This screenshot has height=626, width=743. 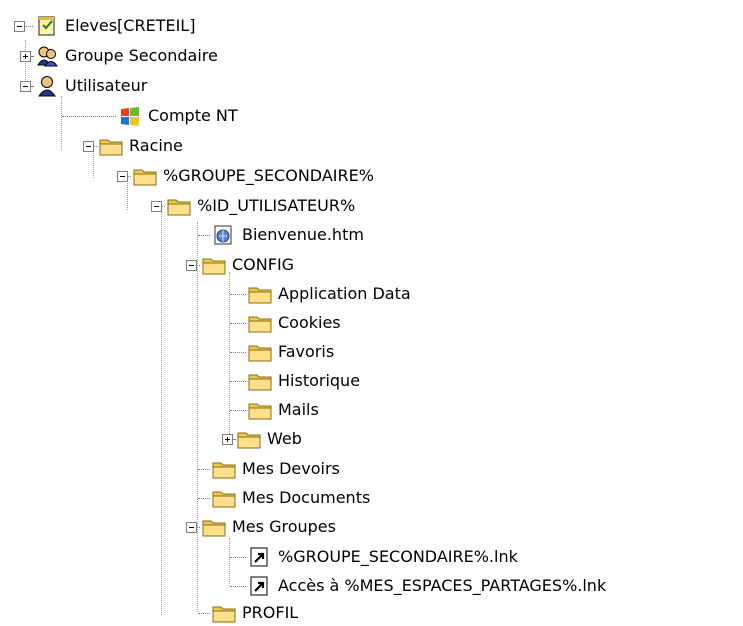 What do you see at coordinates (47, 86) in the screenshot?
I see `user-icon` at bounding box center [47, 86].